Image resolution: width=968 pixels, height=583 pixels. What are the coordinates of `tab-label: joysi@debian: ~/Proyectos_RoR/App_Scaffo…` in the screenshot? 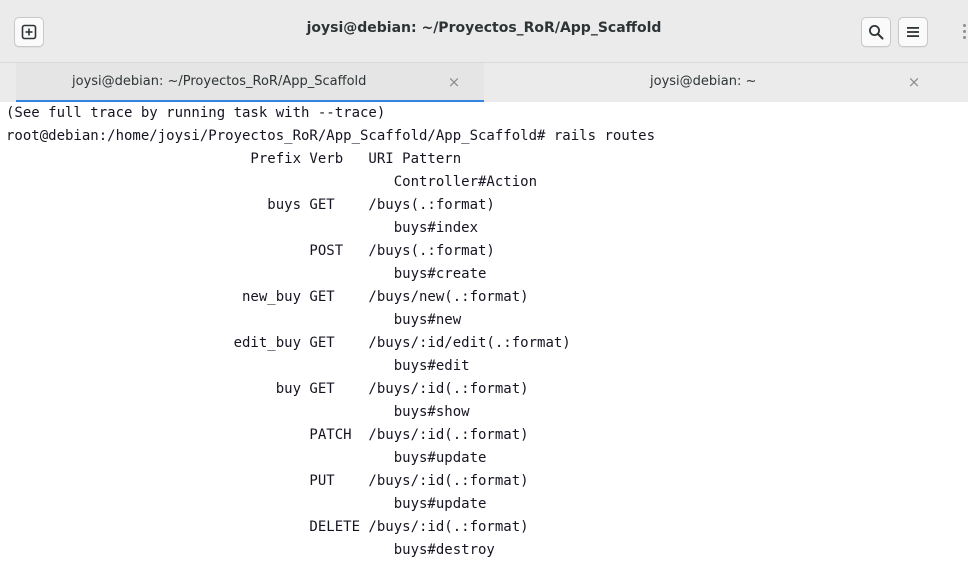 It's located at (219, 81).